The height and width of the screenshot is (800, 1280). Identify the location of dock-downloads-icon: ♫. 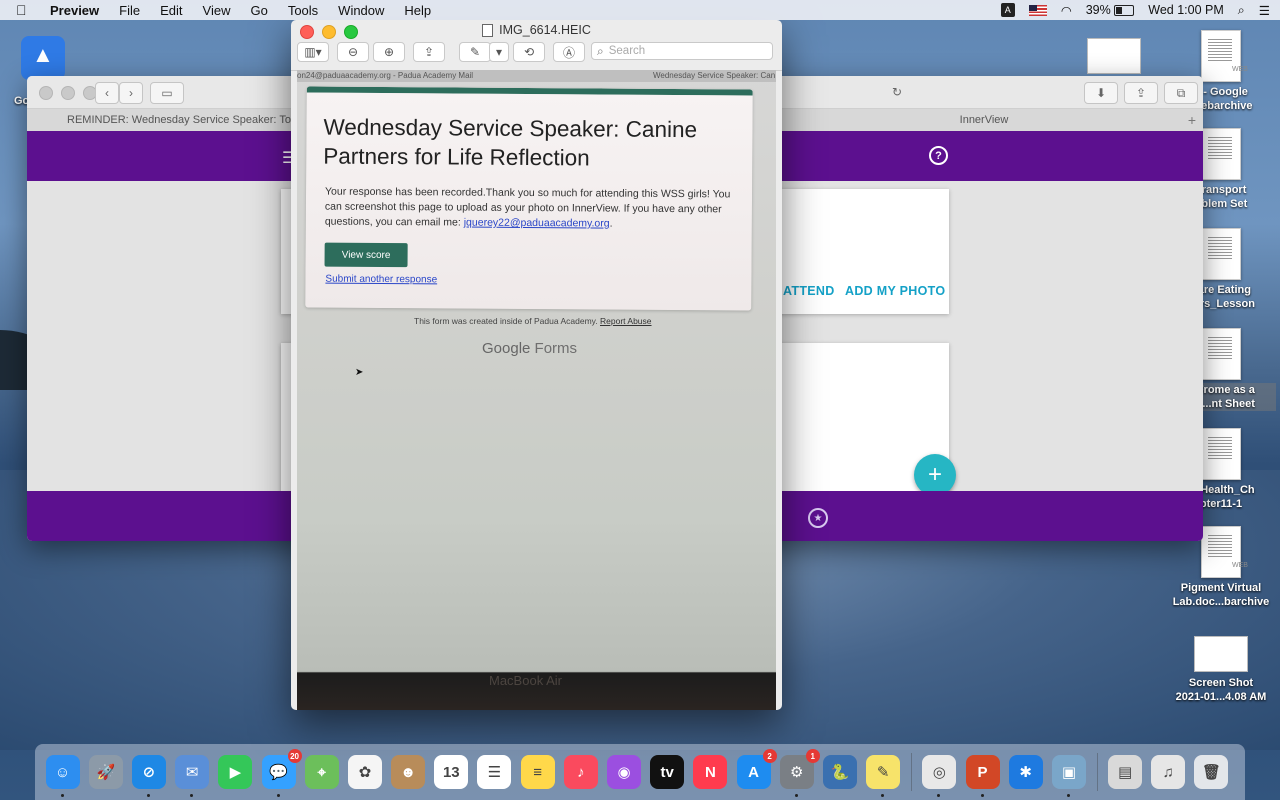
(1168, 772).